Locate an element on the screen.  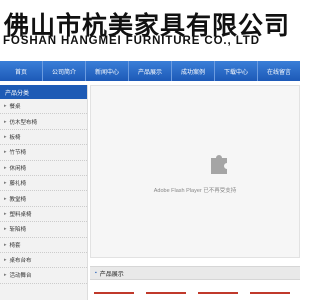
sidebar-item: ▸ 餐桌 is located at coordinates (43, 107).